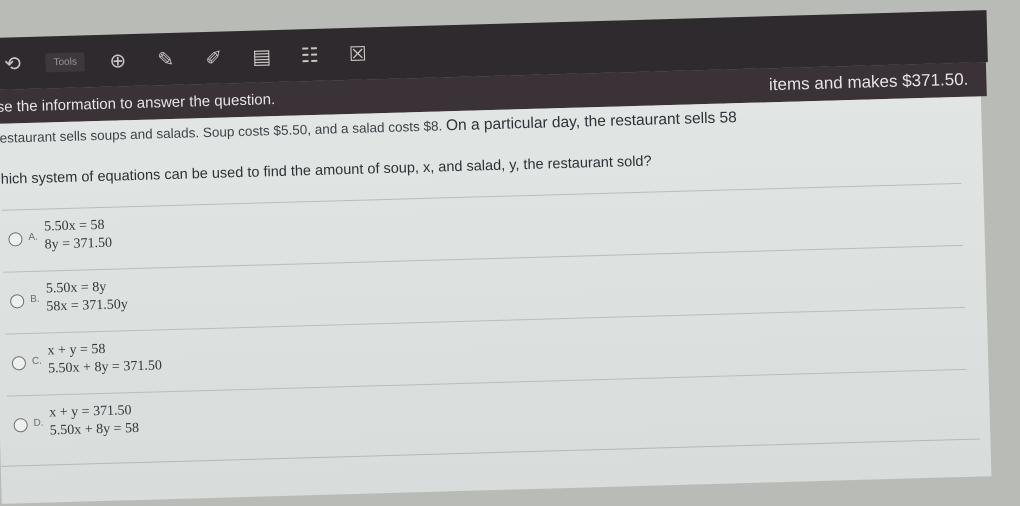 Image resolution: width=1020 pixels, height=506 pixels. What do you see at coordinates (165, 59) in the screenshot?
I see `pencil-icon: ✎` at bounding box center [165, 59].